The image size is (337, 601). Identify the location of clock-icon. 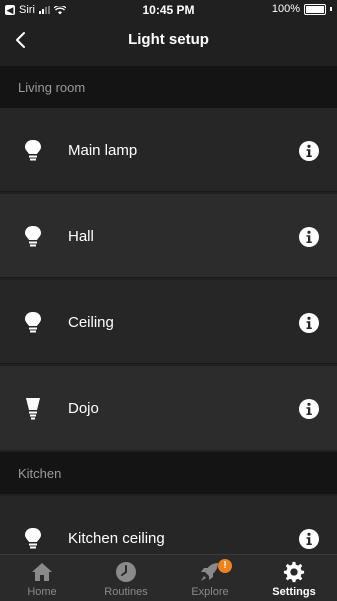
(126, 572).